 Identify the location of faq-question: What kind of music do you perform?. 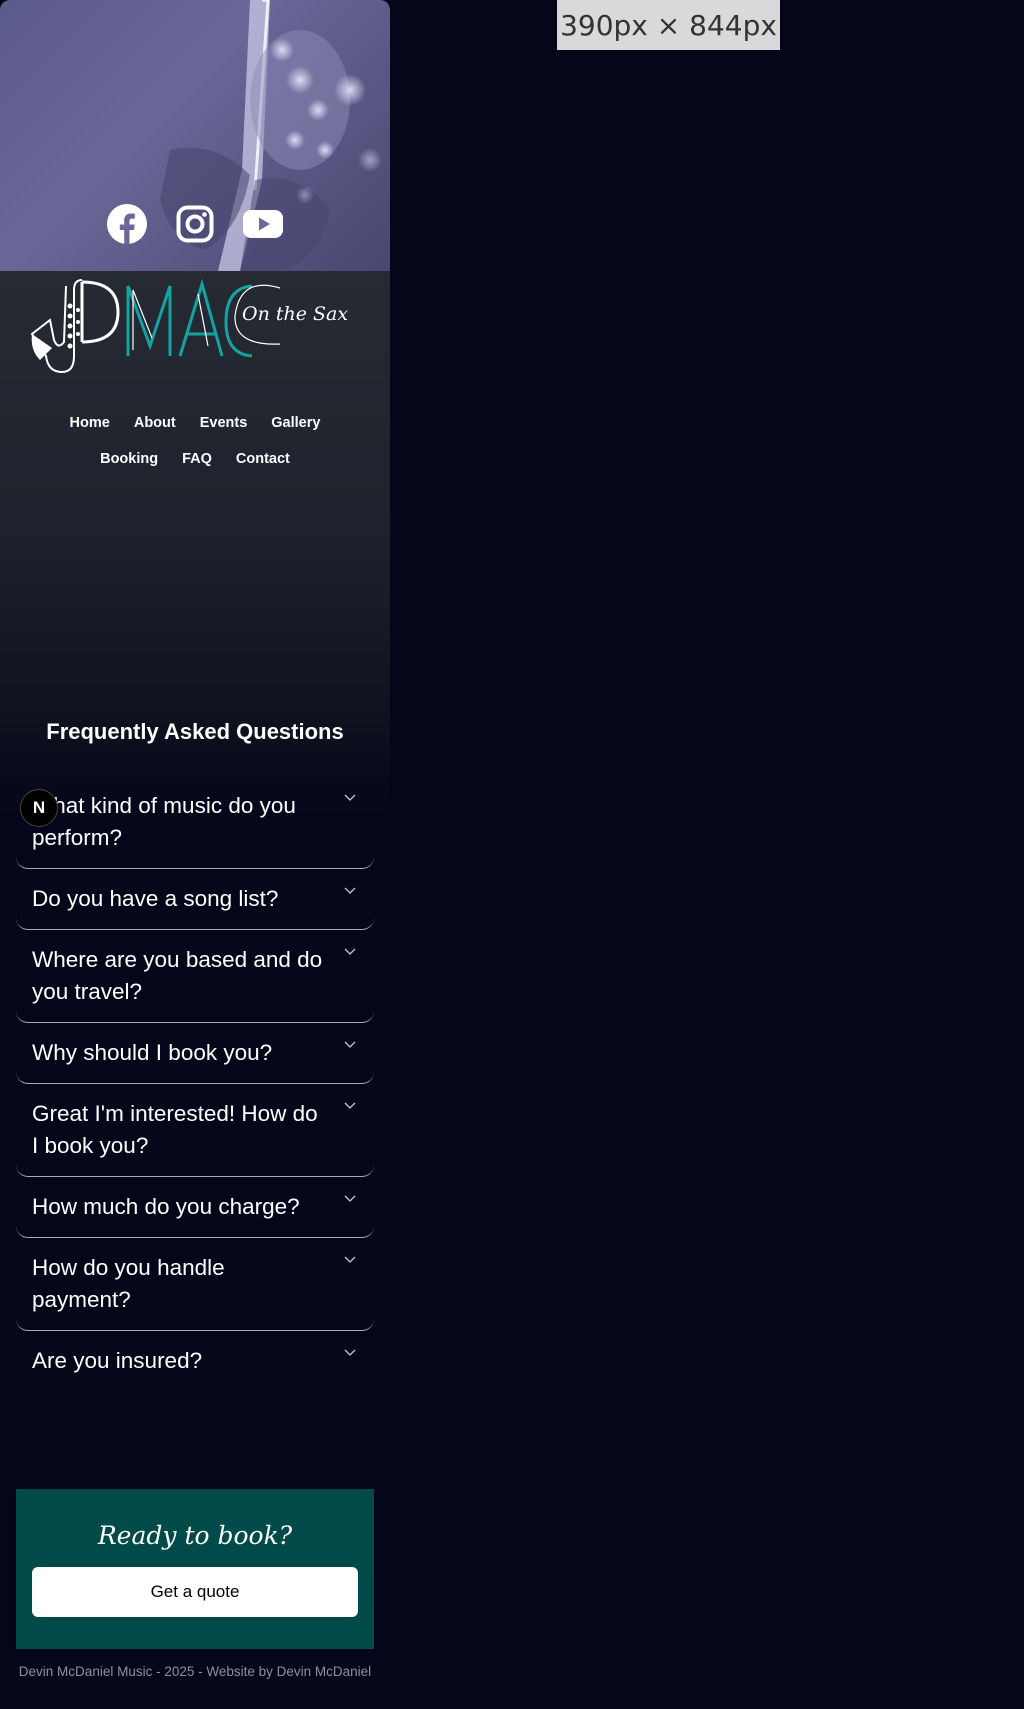
(164, 821).